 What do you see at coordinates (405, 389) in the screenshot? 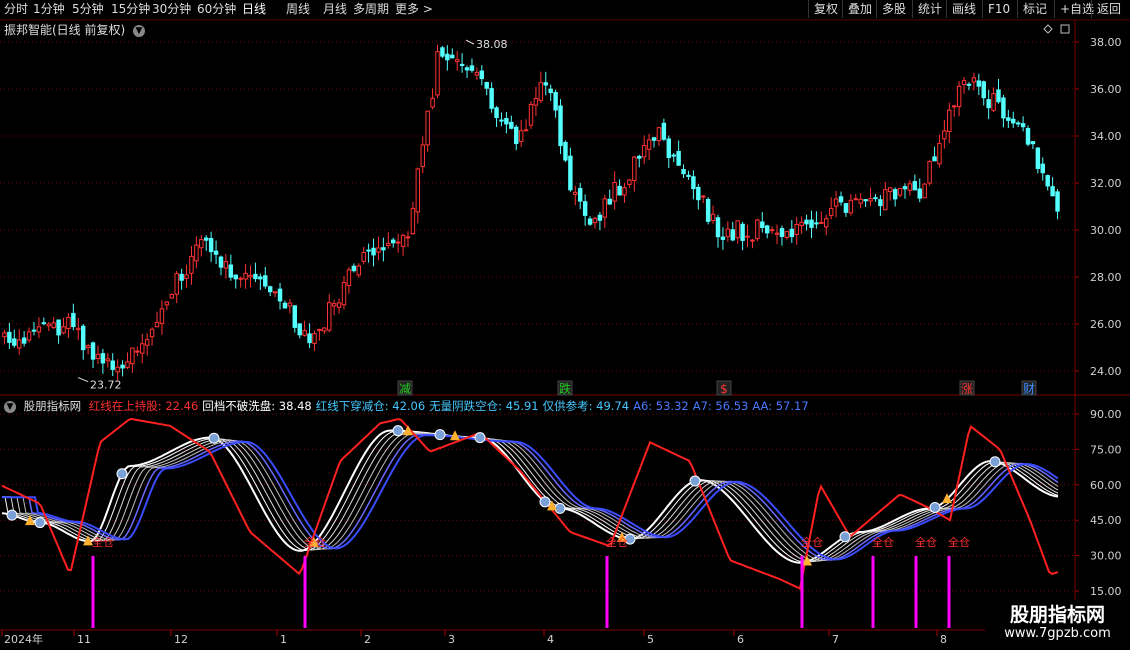
I see `event-marker: 减` at bounding box center [405, 389].